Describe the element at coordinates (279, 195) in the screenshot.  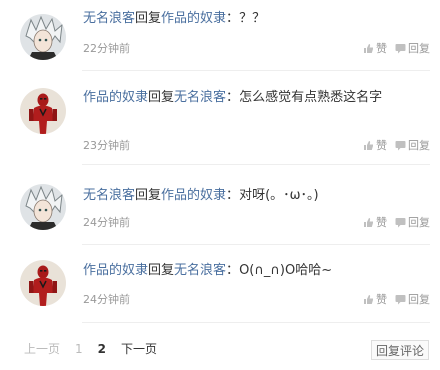
I see `comment-body: 对呀(。･ω･。)` at that location.